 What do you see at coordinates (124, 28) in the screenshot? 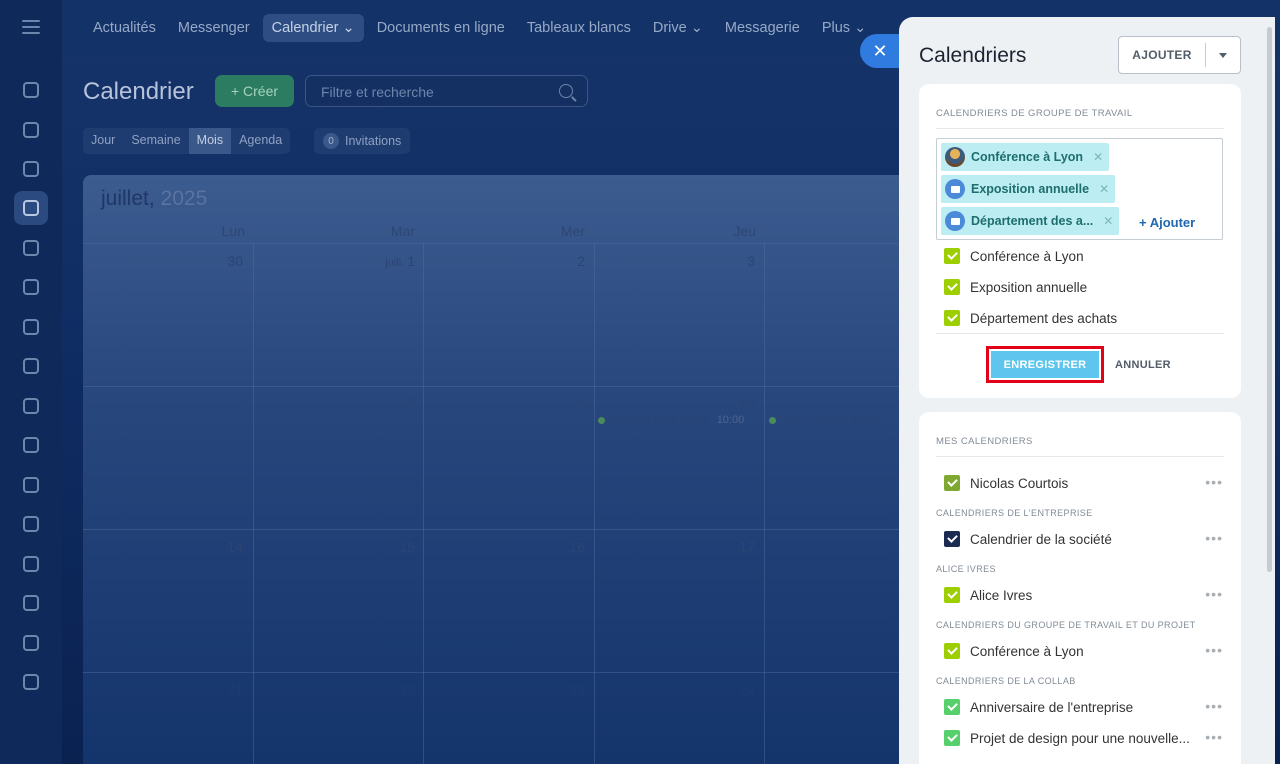
I see `nav-news: Actualités` at bounding box center [124, 28].